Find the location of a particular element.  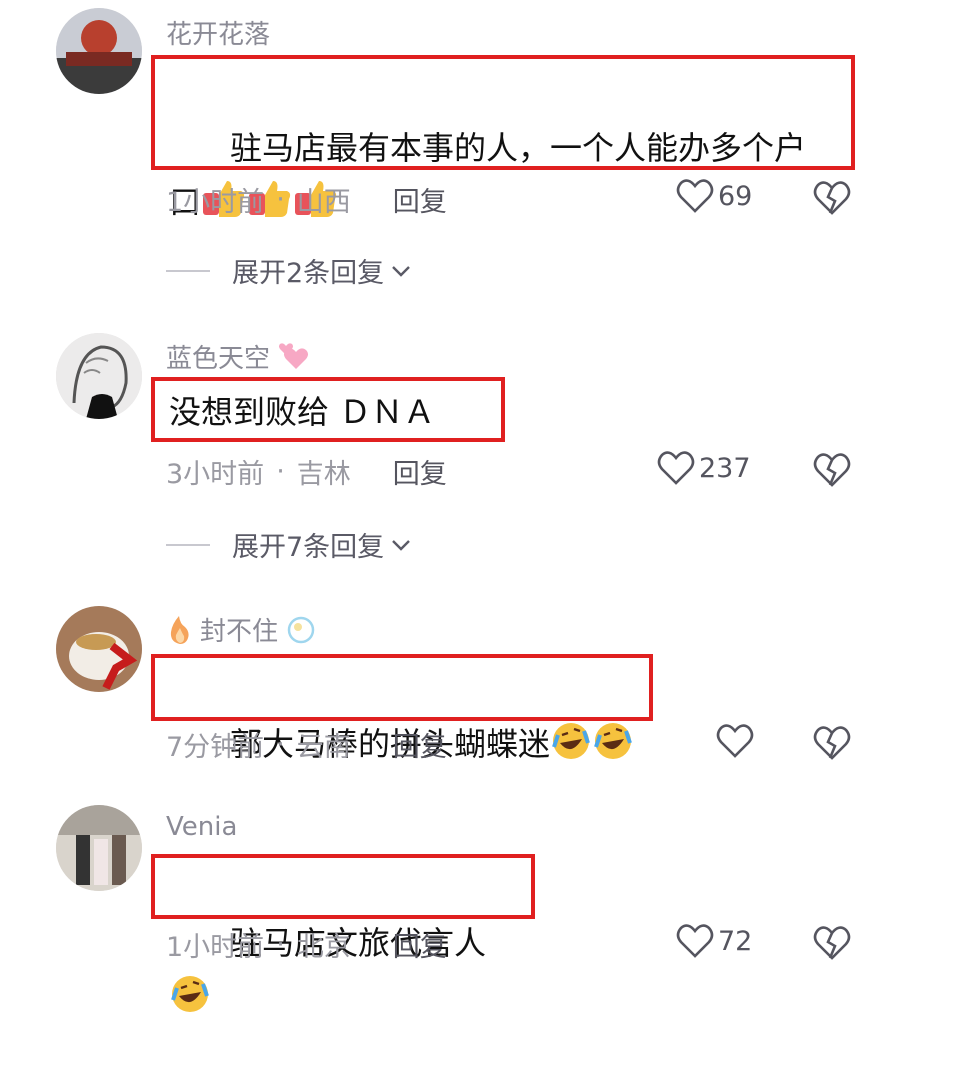

location: 山西 is located at coordinates (323, 202).